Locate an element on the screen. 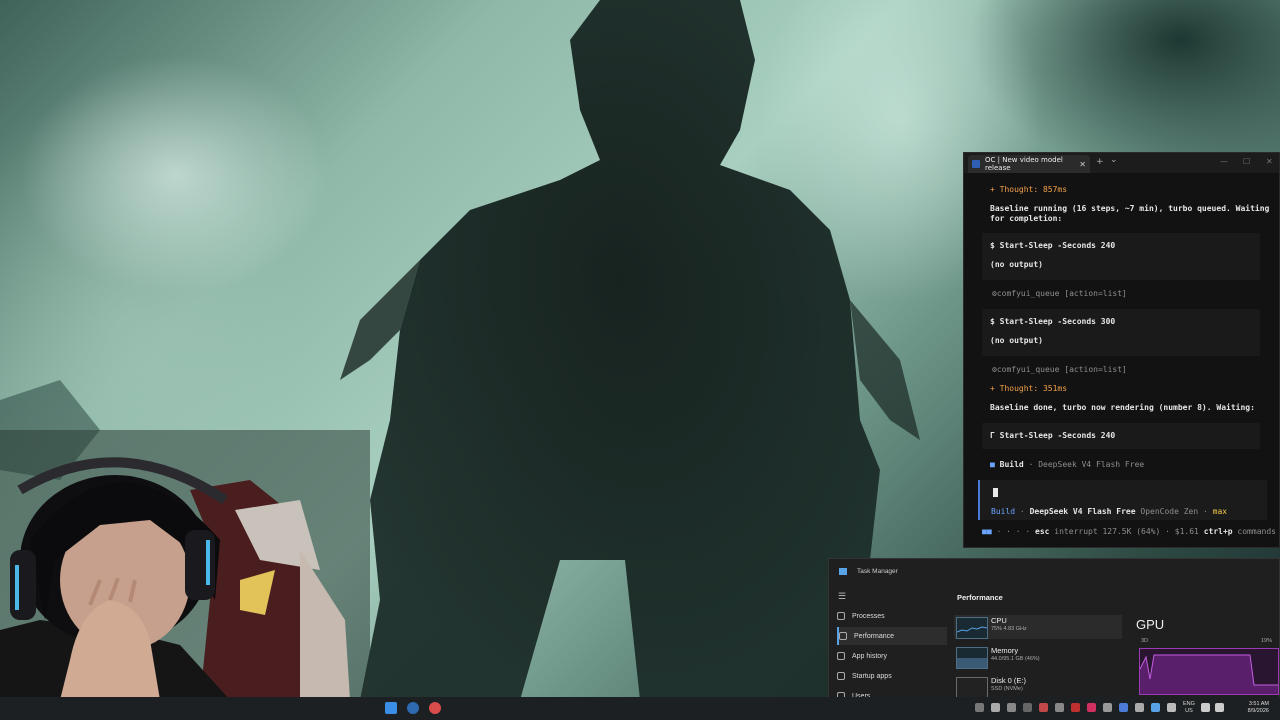  memory-mini-graph is located at coordinates (972, 658).